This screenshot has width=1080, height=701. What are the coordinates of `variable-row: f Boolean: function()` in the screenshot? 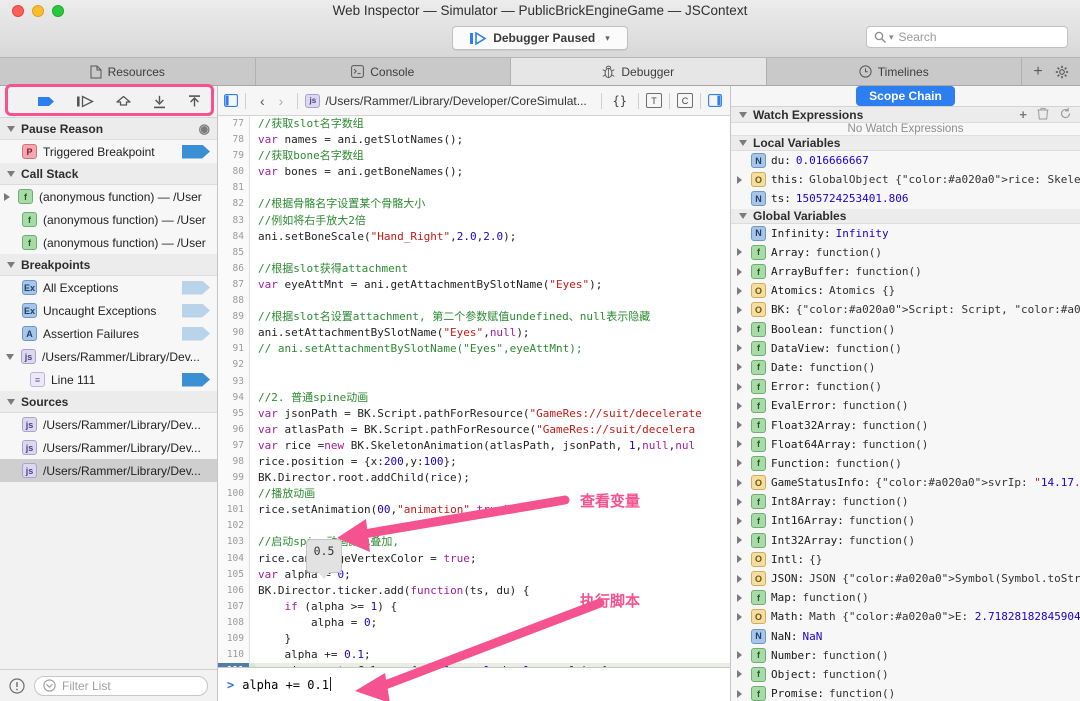 It's located at (905, 329).